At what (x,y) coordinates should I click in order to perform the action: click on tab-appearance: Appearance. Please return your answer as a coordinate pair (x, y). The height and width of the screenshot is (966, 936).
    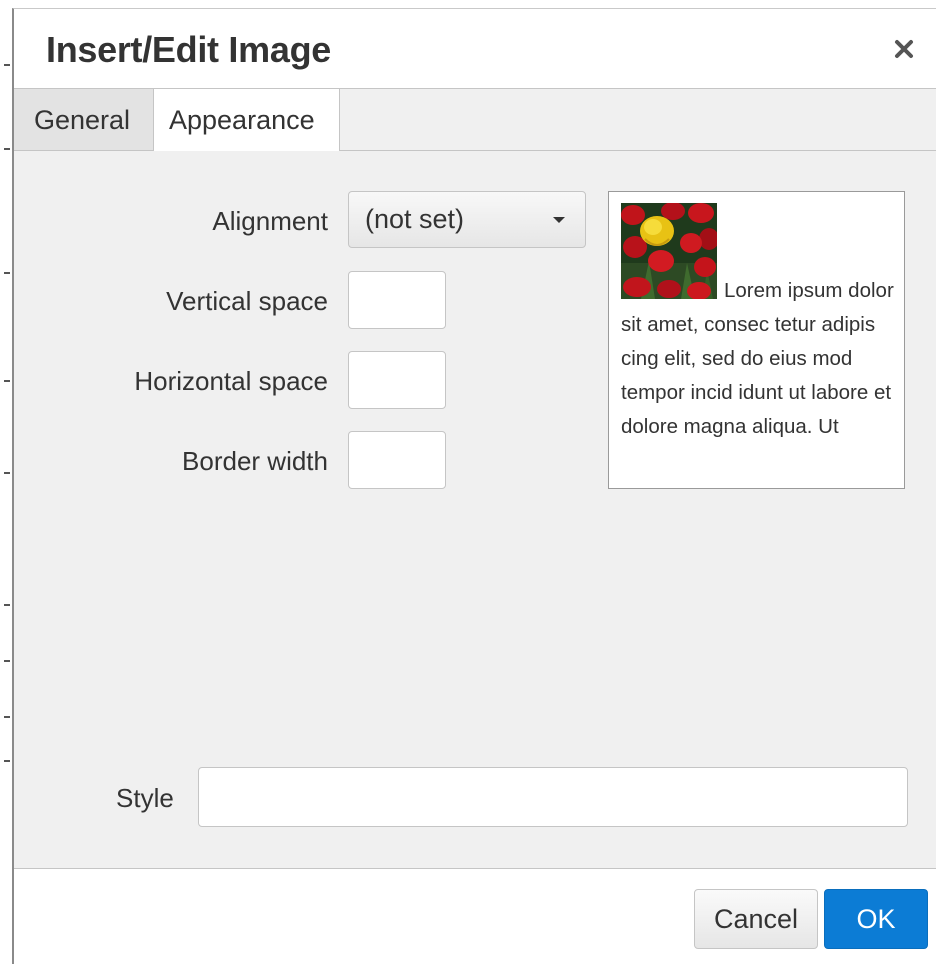
    Looking at the image, I should click on (246, 120).